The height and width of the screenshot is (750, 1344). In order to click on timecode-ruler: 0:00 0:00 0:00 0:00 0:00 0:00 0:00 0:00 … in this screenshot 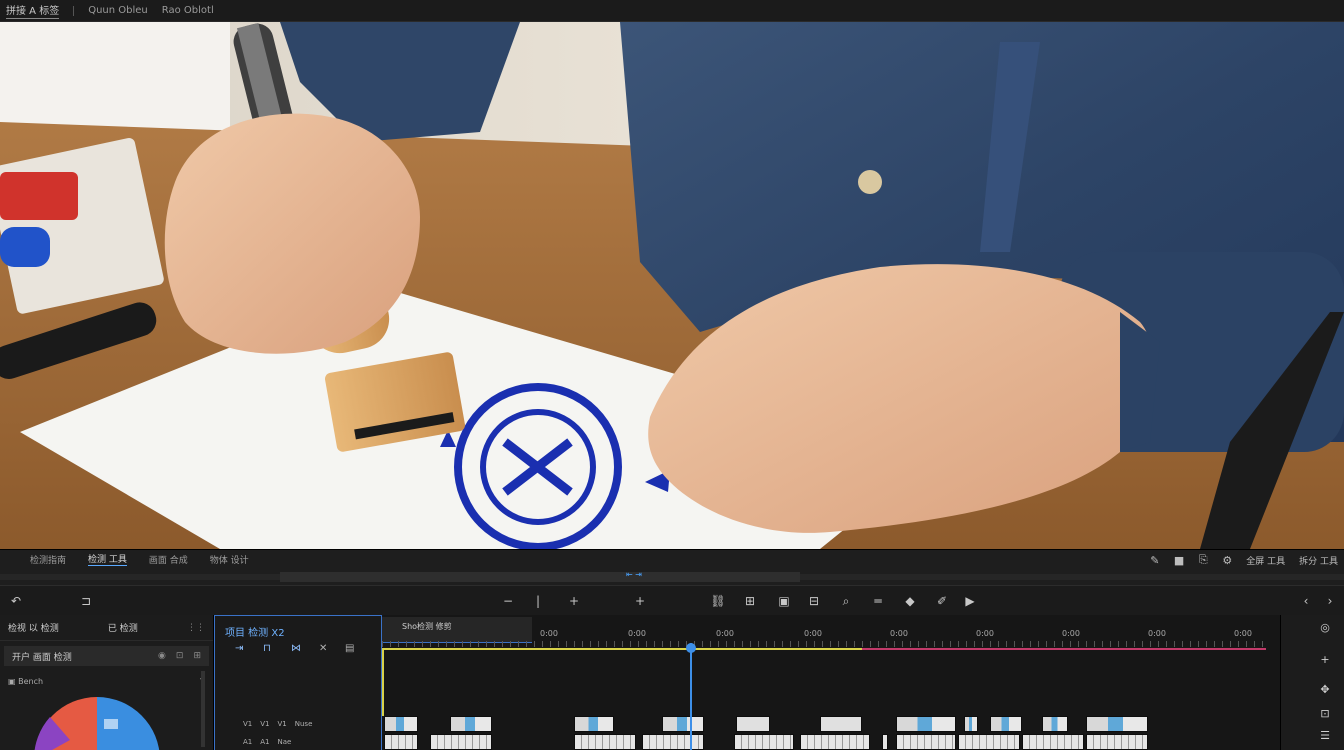, I will do `click(826, 639)`.